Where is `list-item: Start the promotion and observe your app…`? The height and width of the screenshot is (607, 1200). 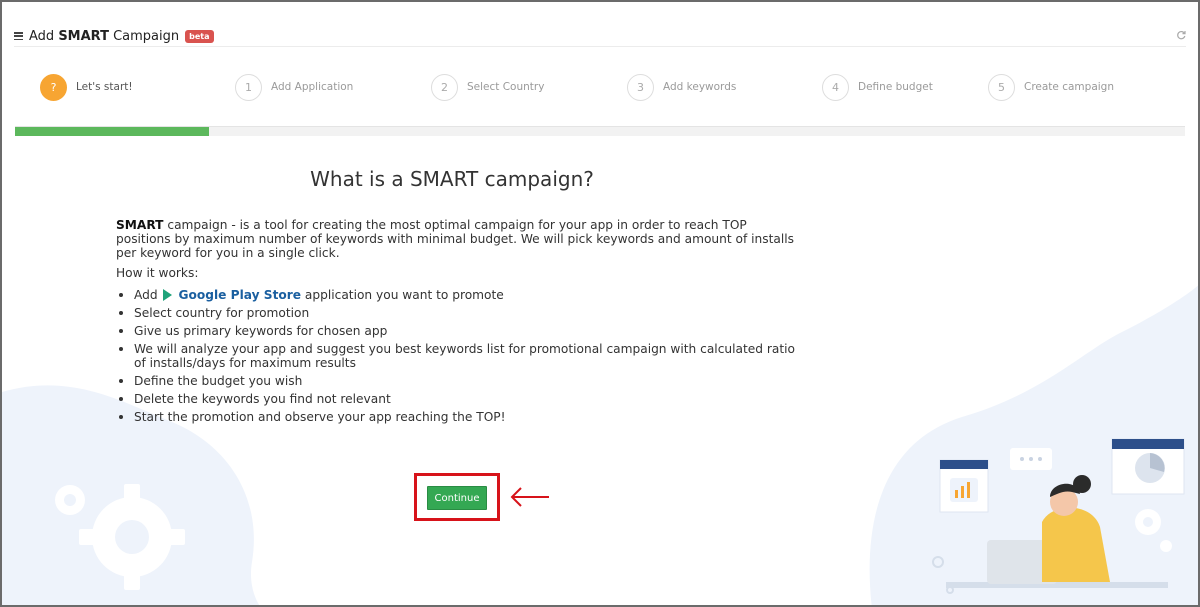 list-item: Start the promotion and observe your app… is located at coordinates (456, 417).